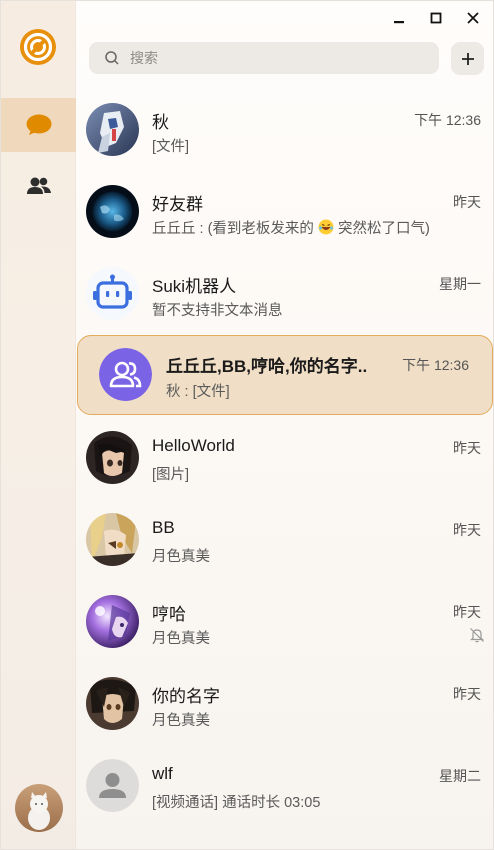  I want to click on nav-contacts, so click(38, 186).